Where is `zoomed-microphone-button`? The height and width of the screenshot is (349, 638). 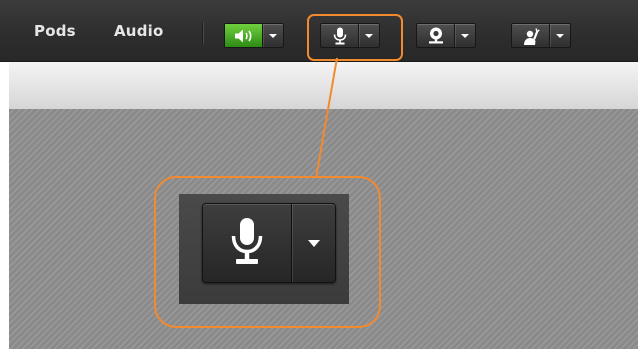
zoomed-microphone-button is located at coordinates (269, 243).